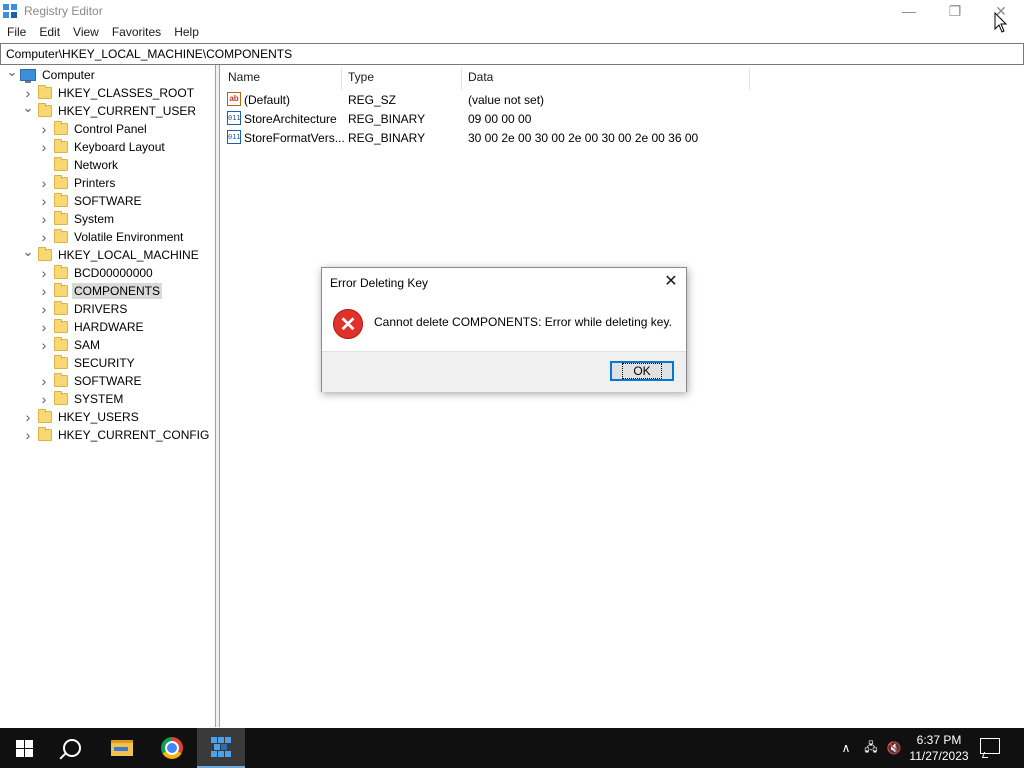  Describe the element at coordinates (244, 79) in the screenshot. I see `column-header-name: Name` at that location.